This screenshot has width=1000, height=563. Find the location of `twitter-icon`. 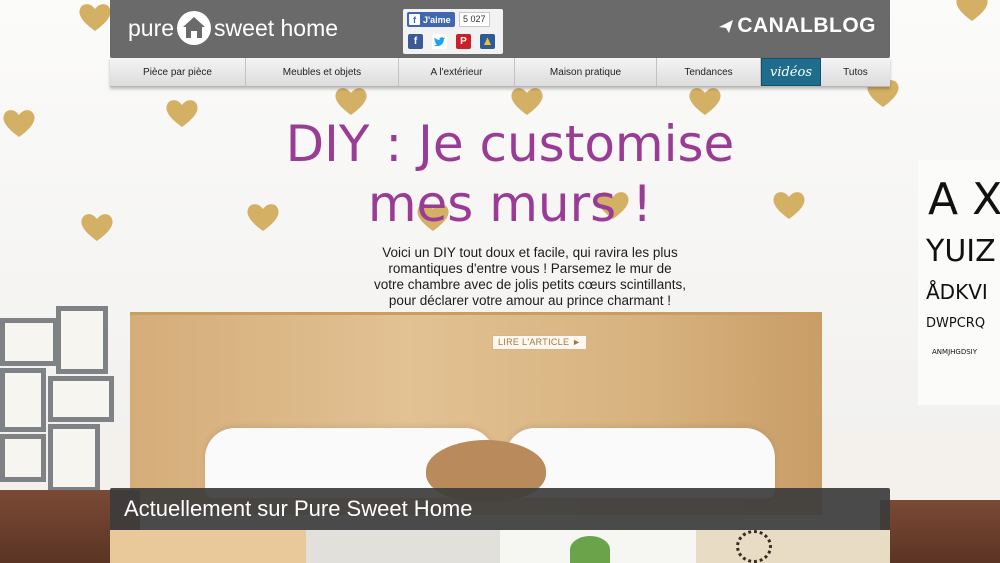

twitter-icon is located at coordinates (439, 41).